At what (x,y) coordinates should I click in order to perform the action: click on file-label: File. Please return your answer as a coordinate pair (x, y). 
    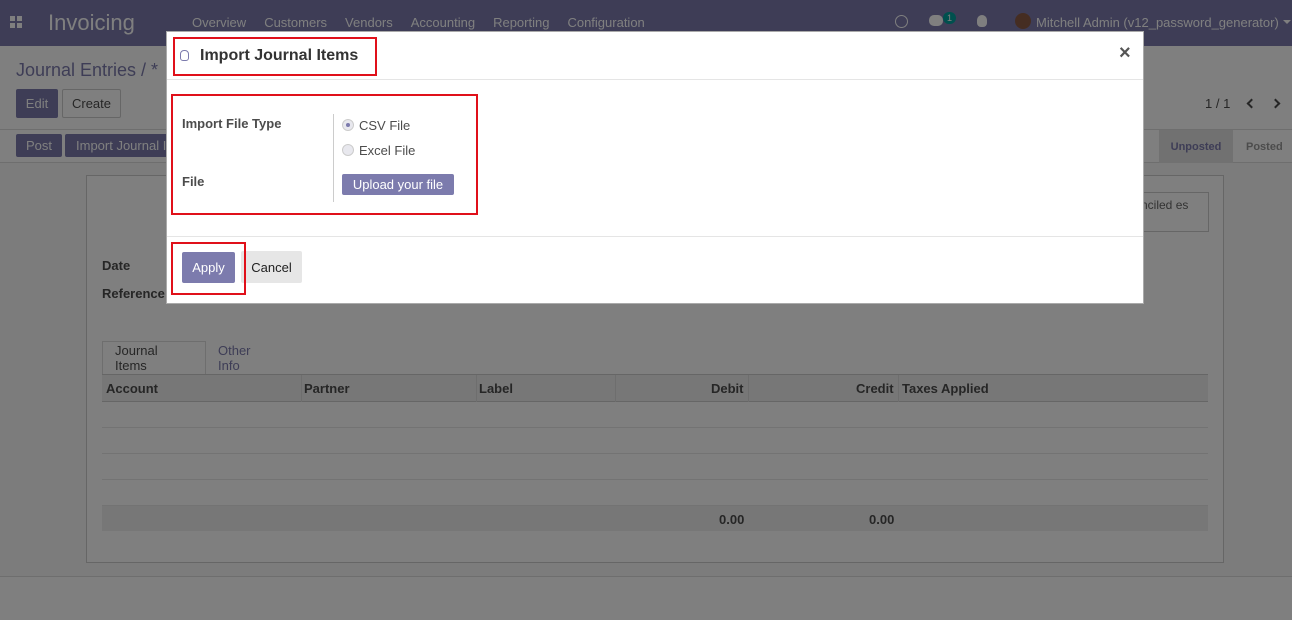
    Looking at the image, I should click on (193, 181).